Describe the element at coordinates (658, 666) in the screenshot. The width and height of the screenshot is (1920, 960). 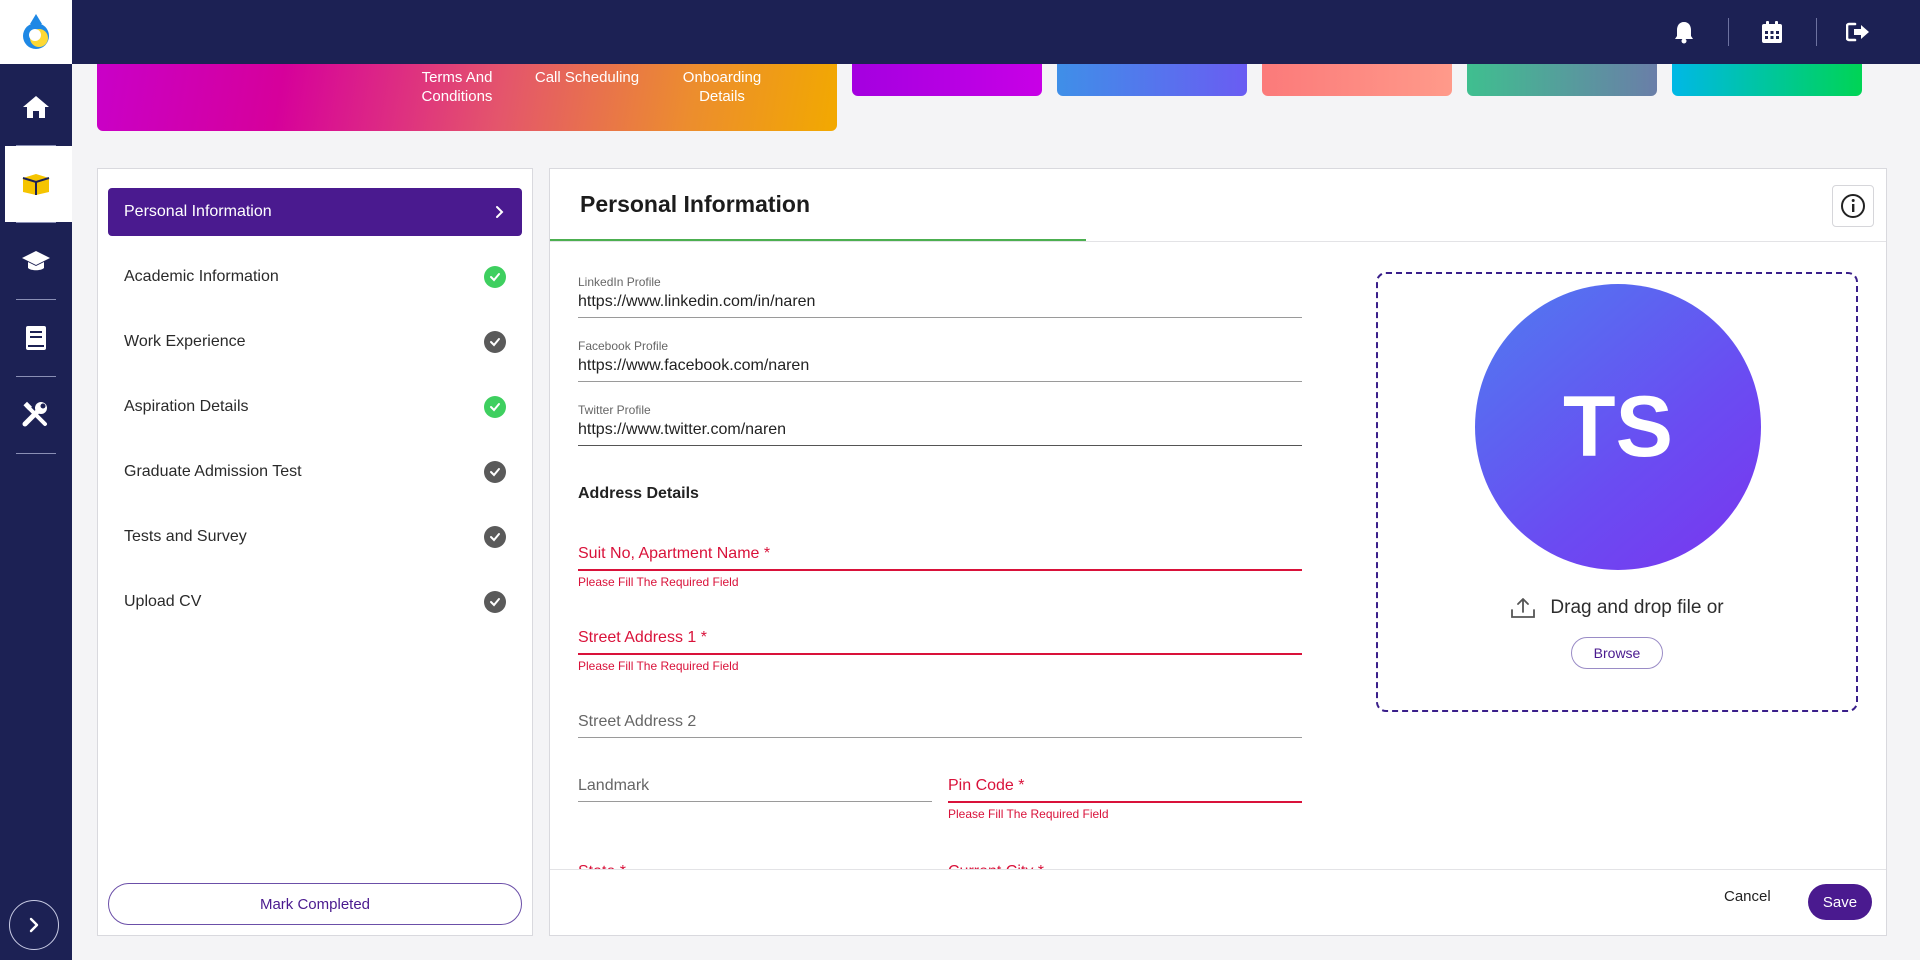
I see `street1-error: Please Fill The Required Field` at that location.